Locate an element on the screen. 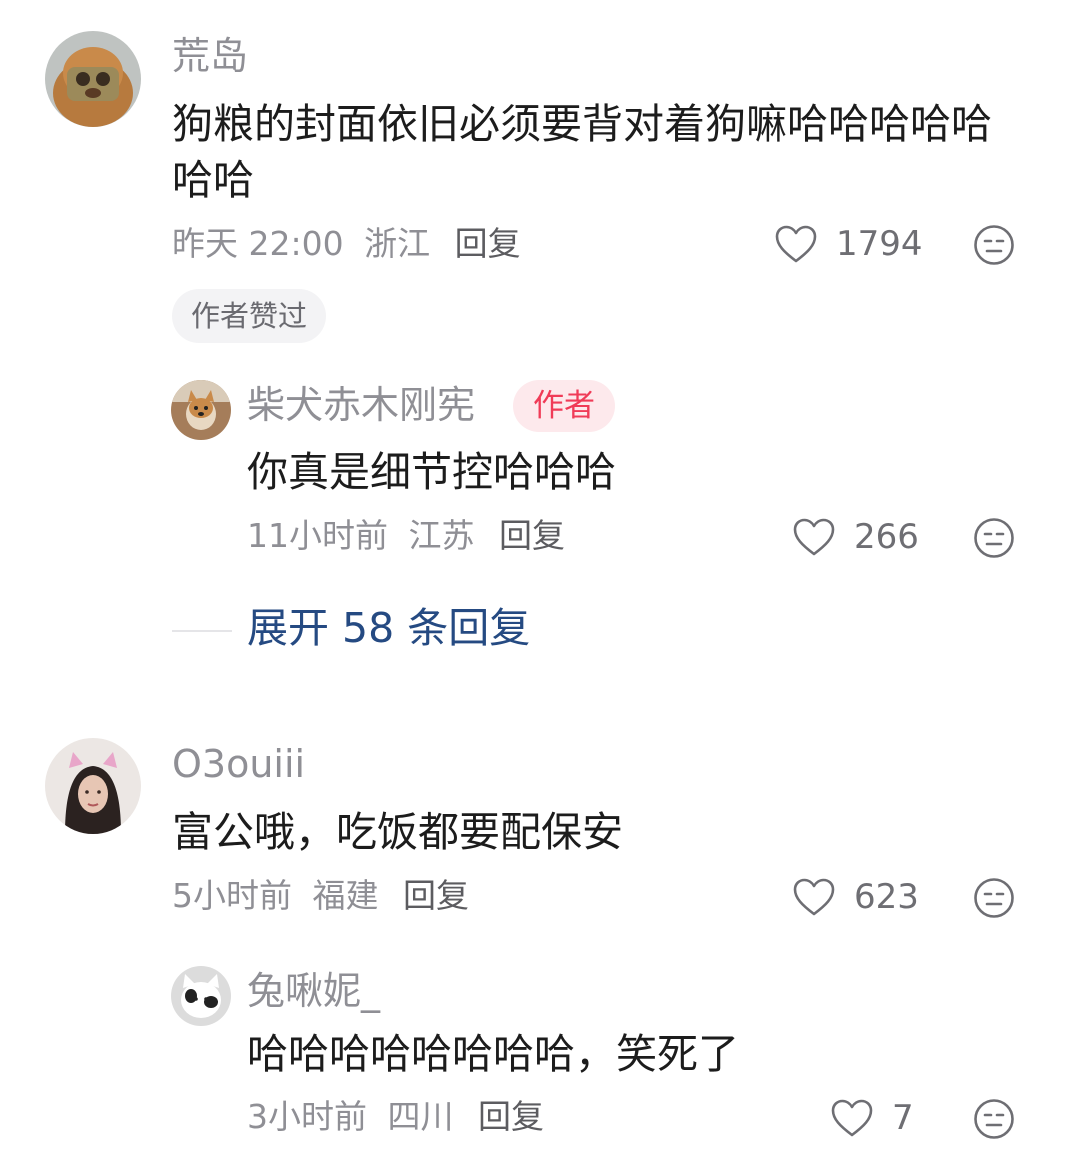  reply-username: 柴犬赤木刚宪 is located at coordinates (361, 405).